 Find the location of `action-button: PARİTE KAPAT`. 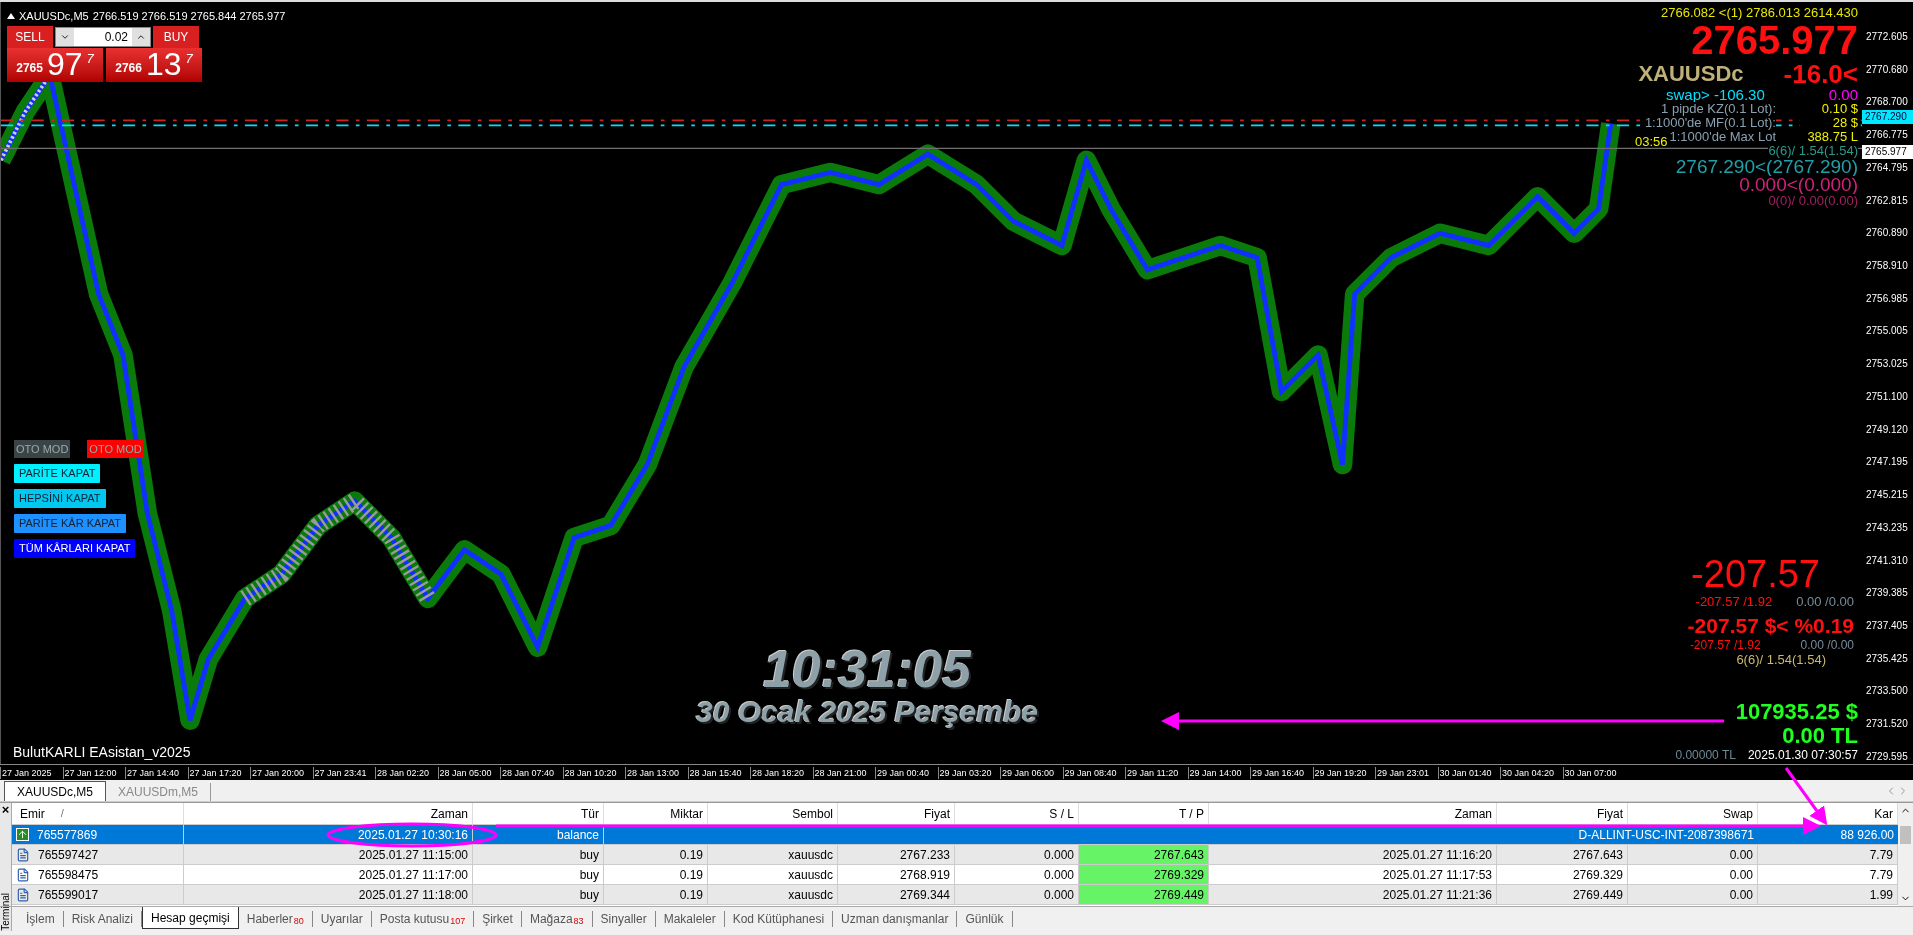

action-button: PARİTE KAPAT is located at coordinates (57, 473).